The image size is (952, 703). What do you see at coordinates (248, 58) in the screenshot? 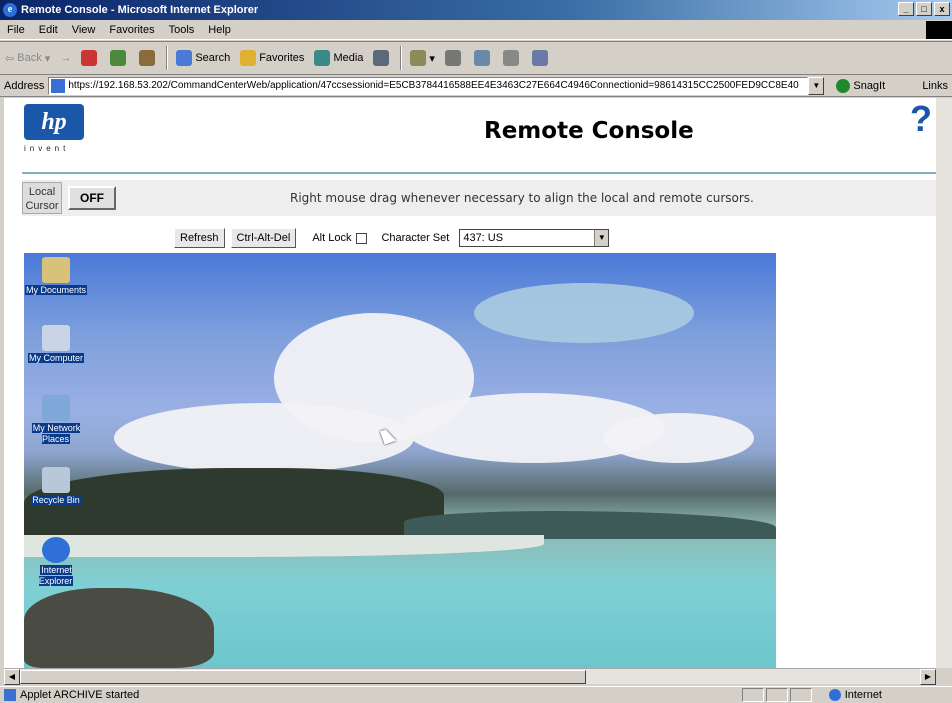
I see `favorites-icon` at bounding box center [248, 58].